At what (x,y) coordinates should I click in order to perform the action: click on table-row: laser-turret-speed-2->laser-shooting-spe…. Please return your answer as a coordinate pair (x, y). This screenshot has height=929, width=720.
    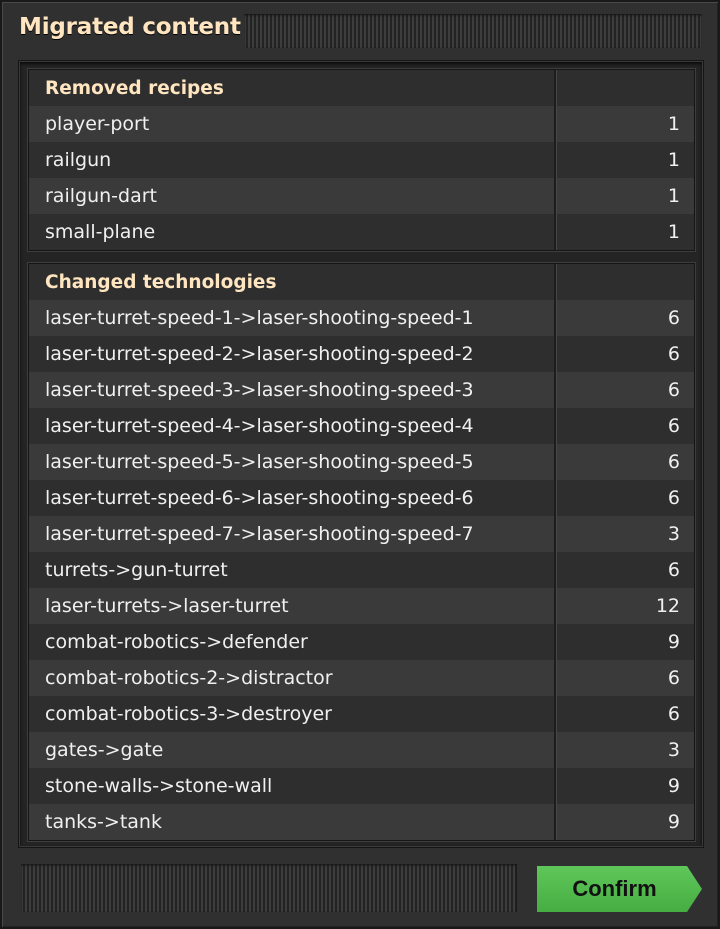
    Looking at the image, I should click on (361, 354).